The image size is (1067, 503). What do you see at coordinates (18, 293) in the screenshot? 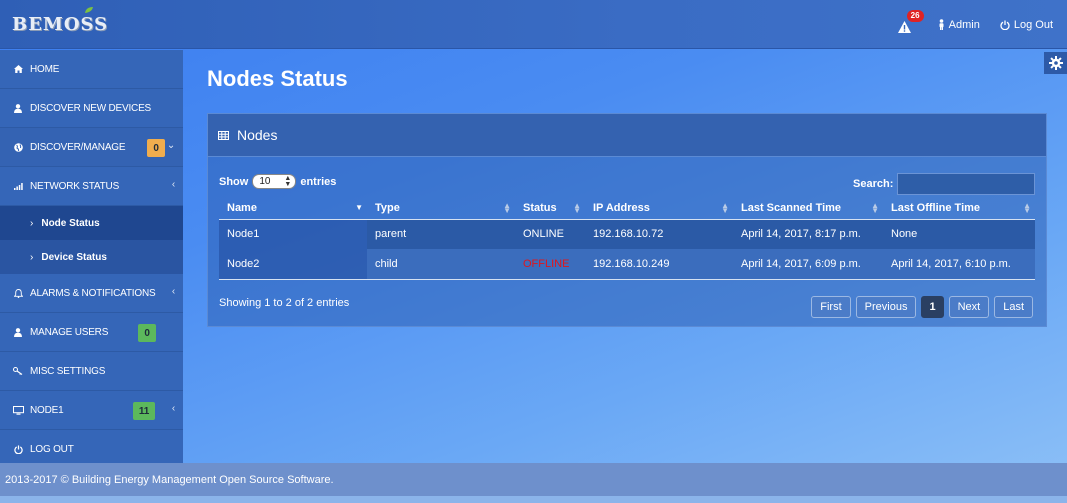
I see `bell-icon` at bounding box center [18, 293].